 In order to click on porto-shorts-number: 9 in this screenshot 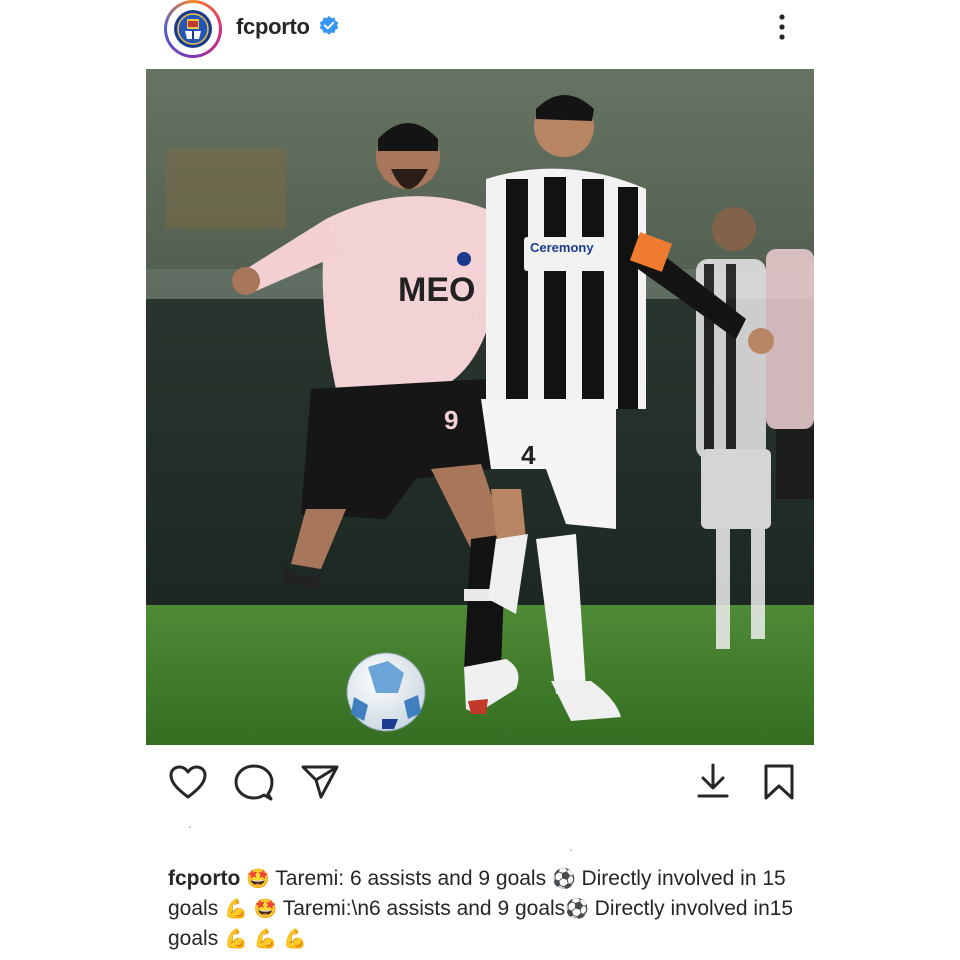, I will do `click(451, 420)`.